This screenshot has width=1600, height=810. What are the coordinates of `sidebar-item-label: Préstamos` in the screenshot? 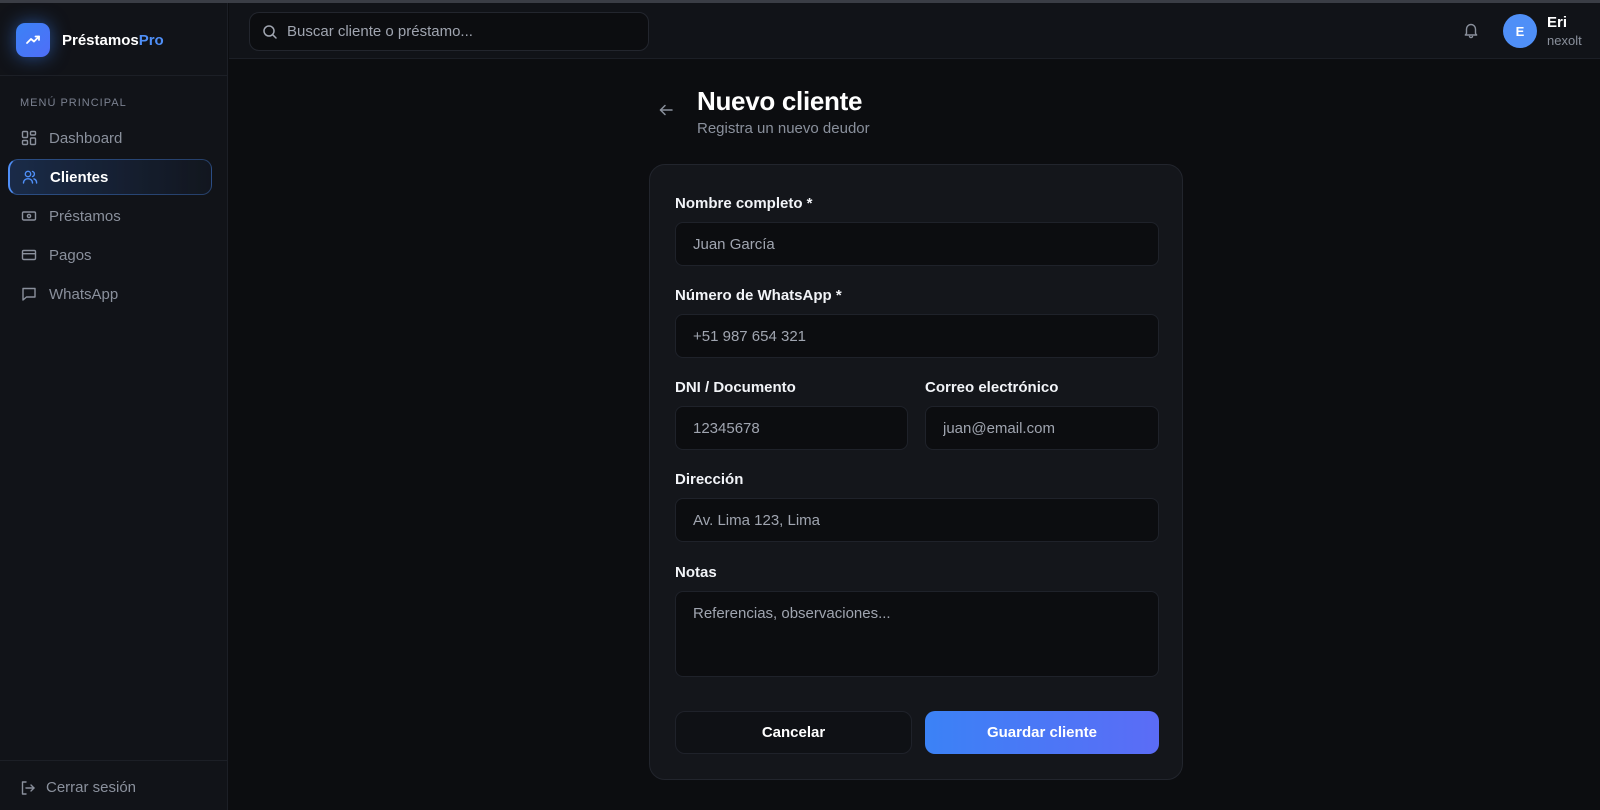 It's located at (85, 216).